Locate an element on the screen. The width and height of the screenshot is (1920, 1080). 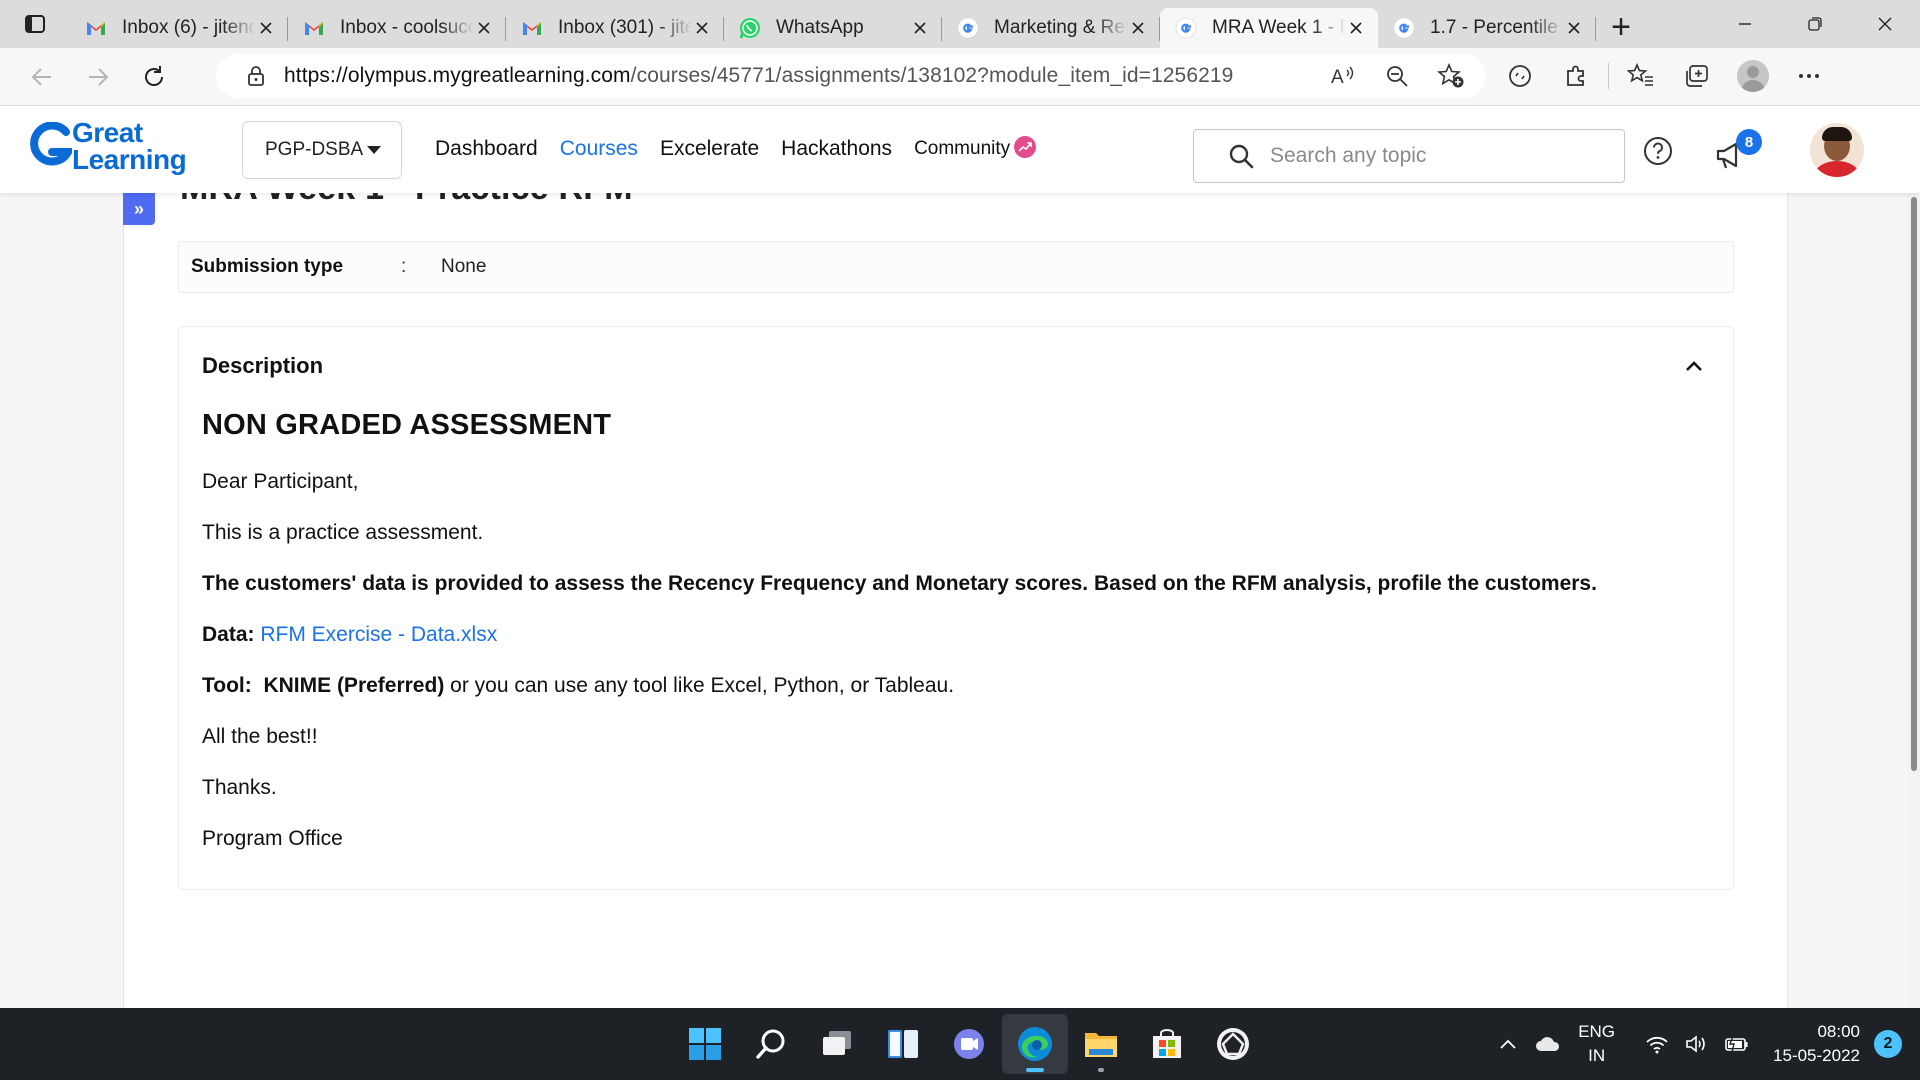
tool-label: Tool: is located at coordinates (227, 685).